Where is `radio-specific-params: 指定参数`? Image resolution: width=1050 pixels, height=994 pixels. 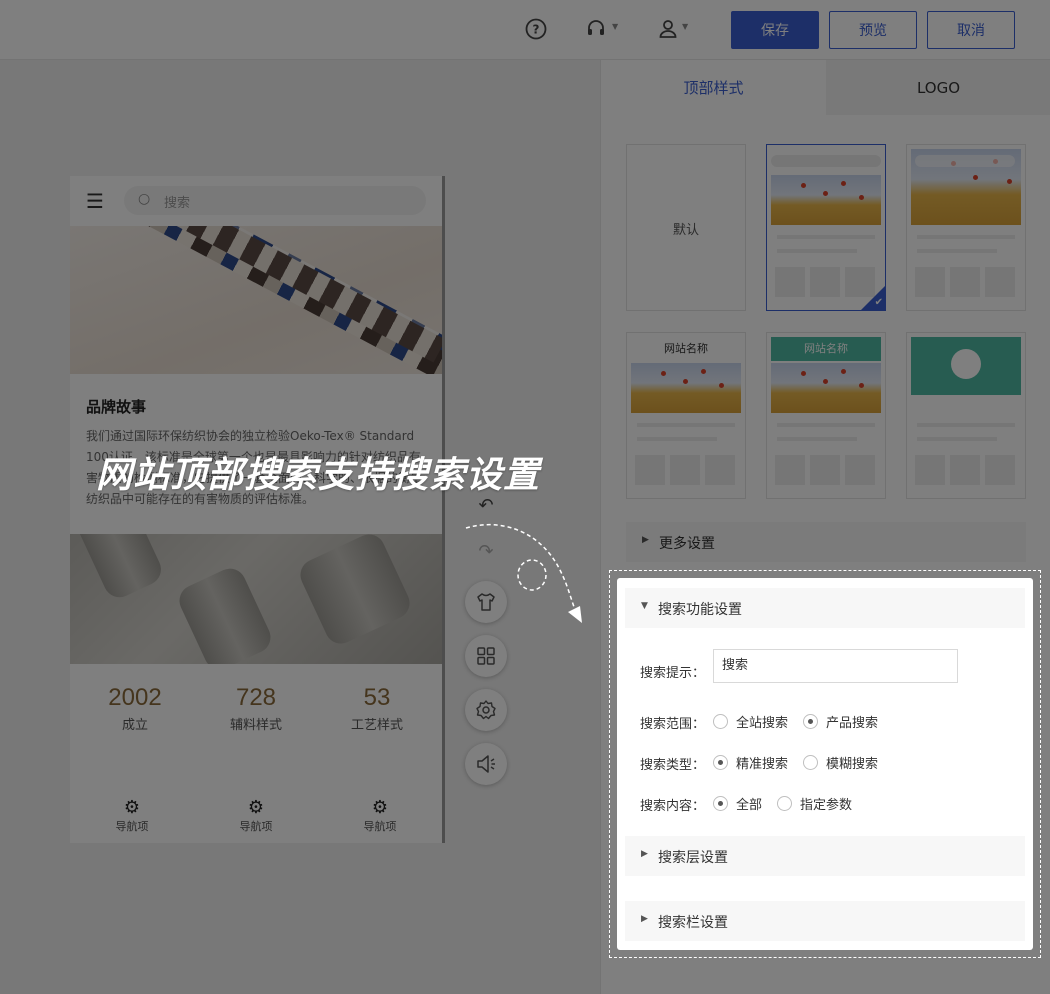 radio-specific-params: 指定参数 is located at coordinates (814, 803).